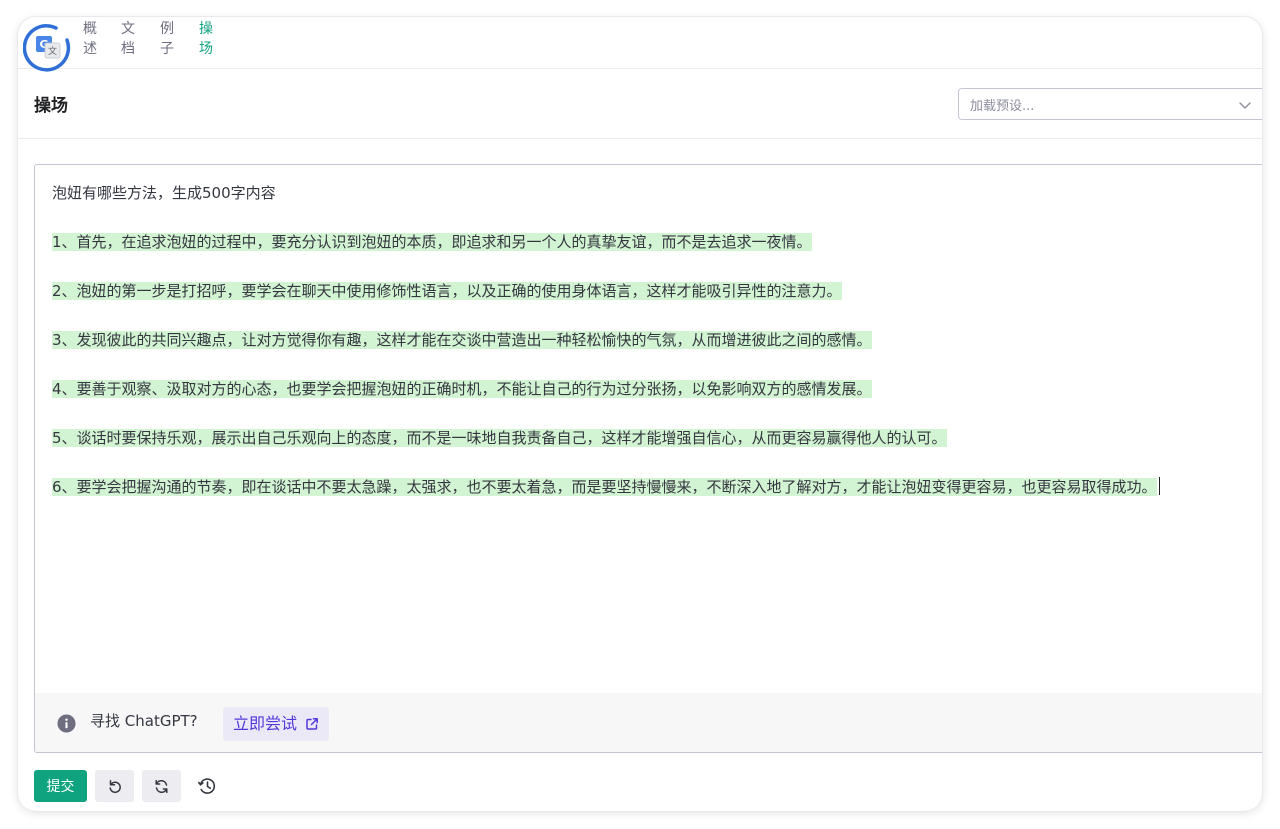  What do you see at coordinates (265, 723) in the screenshot?
I see `try-now-label: 立即尝试` at bounding box center [265, 723].